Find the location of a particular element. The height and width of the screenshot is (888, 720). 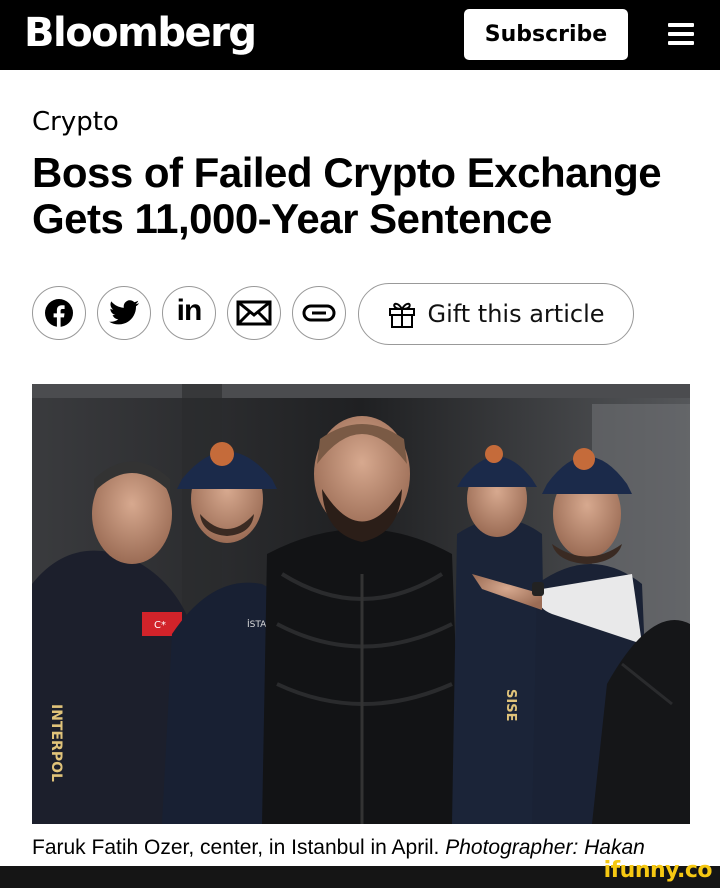

svg-text: INTERPOL is located at coordinates (56, 743).